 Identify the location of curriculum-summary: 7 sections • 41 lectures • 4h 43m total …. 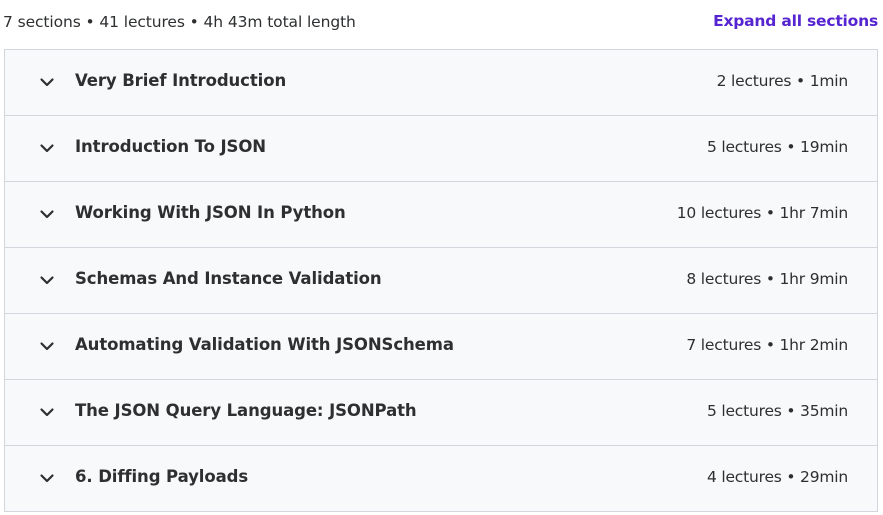
(179, 22).